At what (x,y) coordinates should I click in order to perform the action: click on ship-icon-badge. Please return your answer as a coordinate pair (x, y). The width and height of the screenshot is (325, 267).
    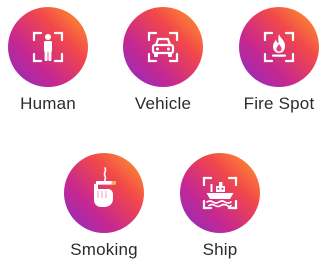
    Looking at the image, I should click on (220, 193).